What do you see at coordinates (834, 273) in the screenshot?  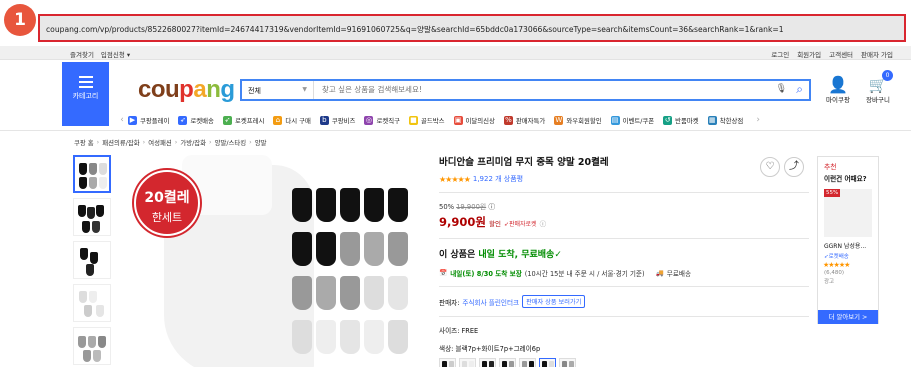 I see `rec-review-count: (6,480)` at bounding box center [834, 273].